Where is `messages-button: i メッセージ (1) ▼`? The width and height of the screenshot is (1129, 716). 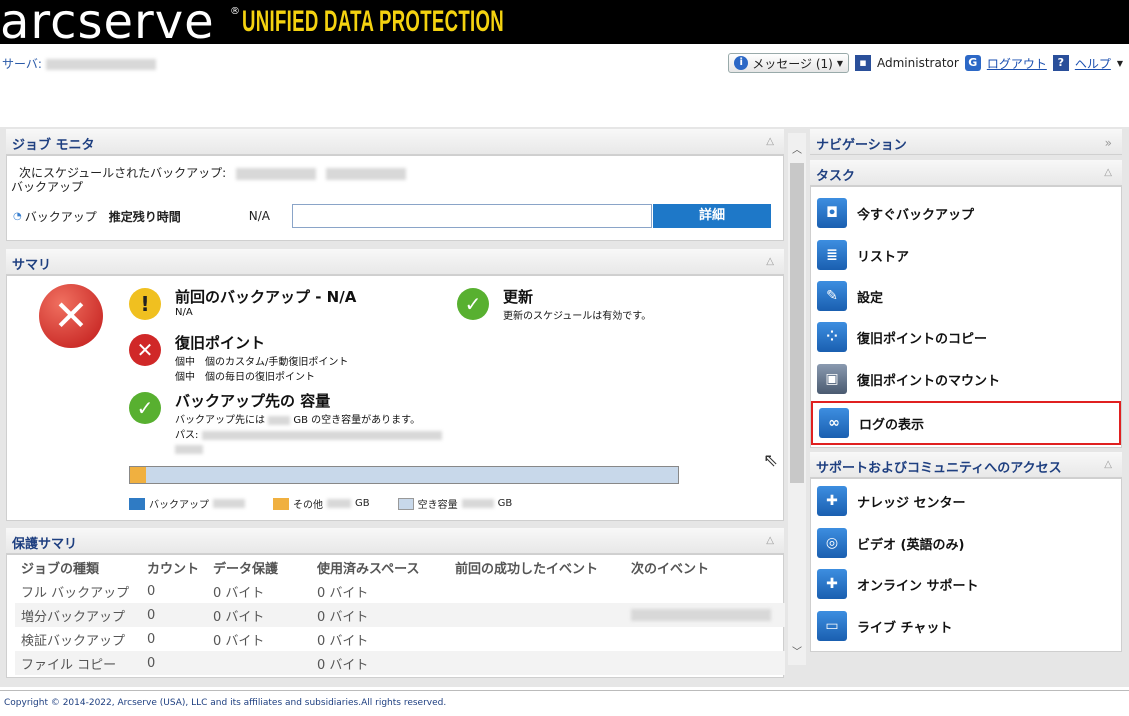
messages-button: i メッセージ (1) ▼ is located at coordinates (788, 63).